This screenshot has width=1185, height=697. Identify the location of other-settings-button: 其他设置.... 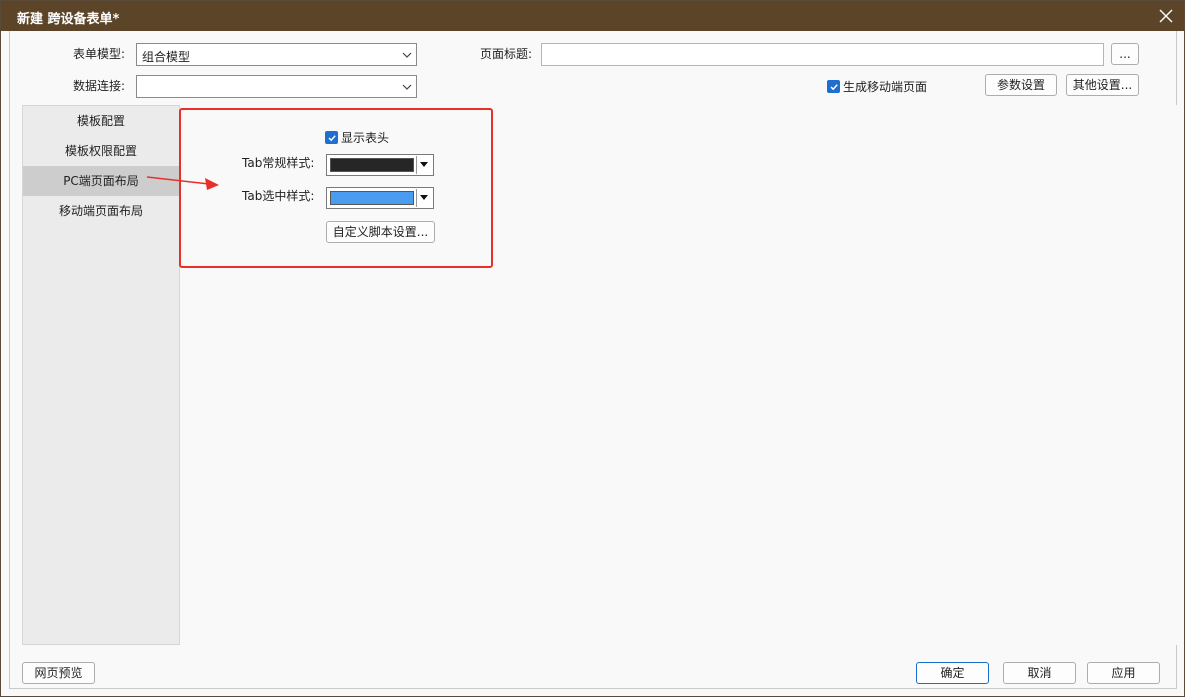
(1102, 85).